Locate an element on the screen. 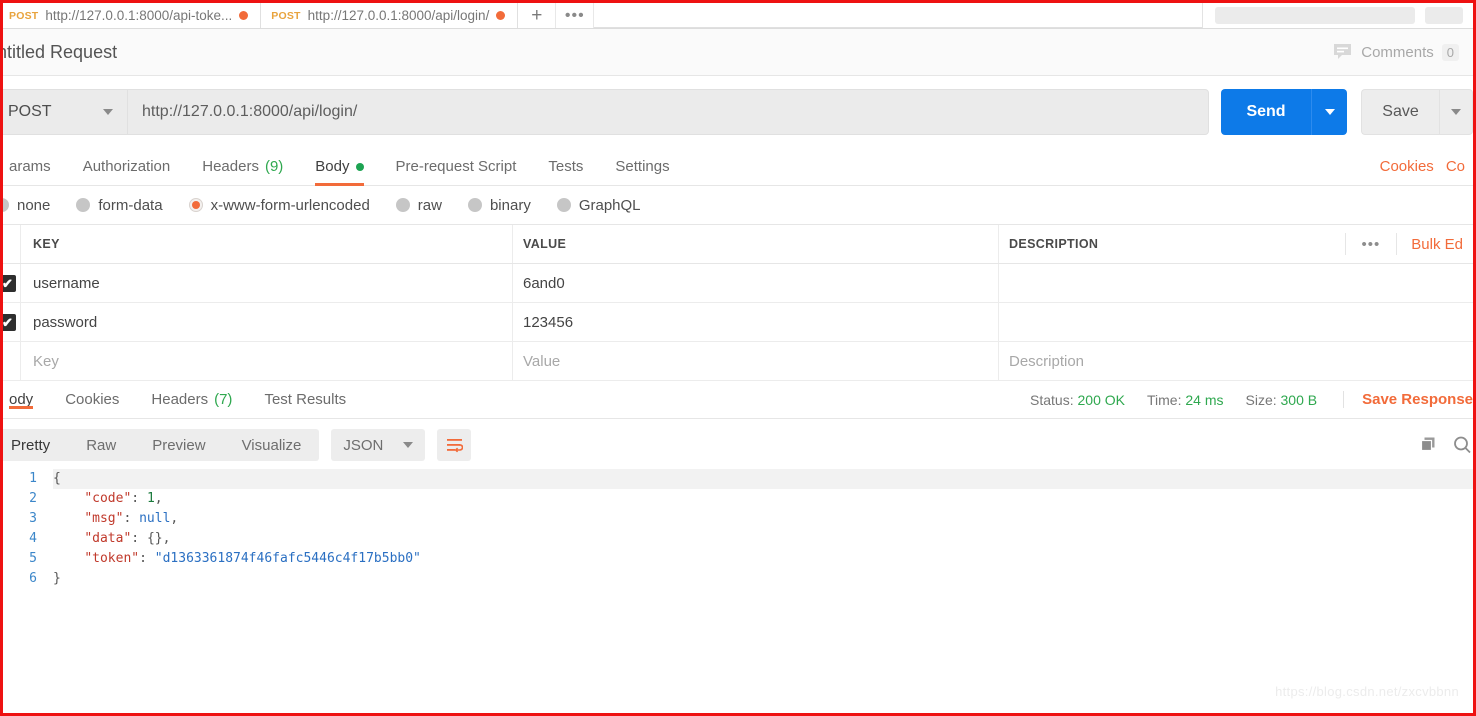 This screenshot has height=716, width=1476. tab-pre-request-script: Pre-request Script is located at coordinates (456, 166).